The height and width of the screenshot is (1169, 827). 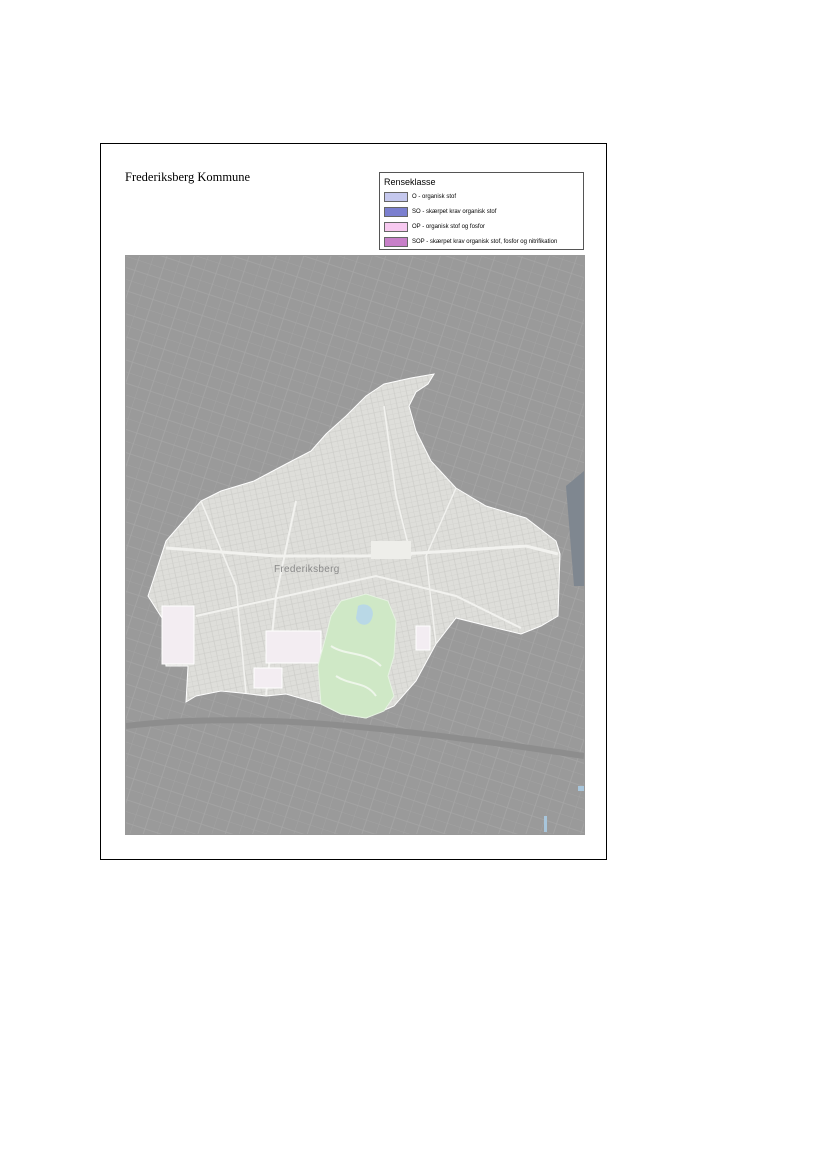 What do you see at coordinates (396, 241) in the screenshot?
I see `legend-swatch-sop` at bounding box center [396, 241].